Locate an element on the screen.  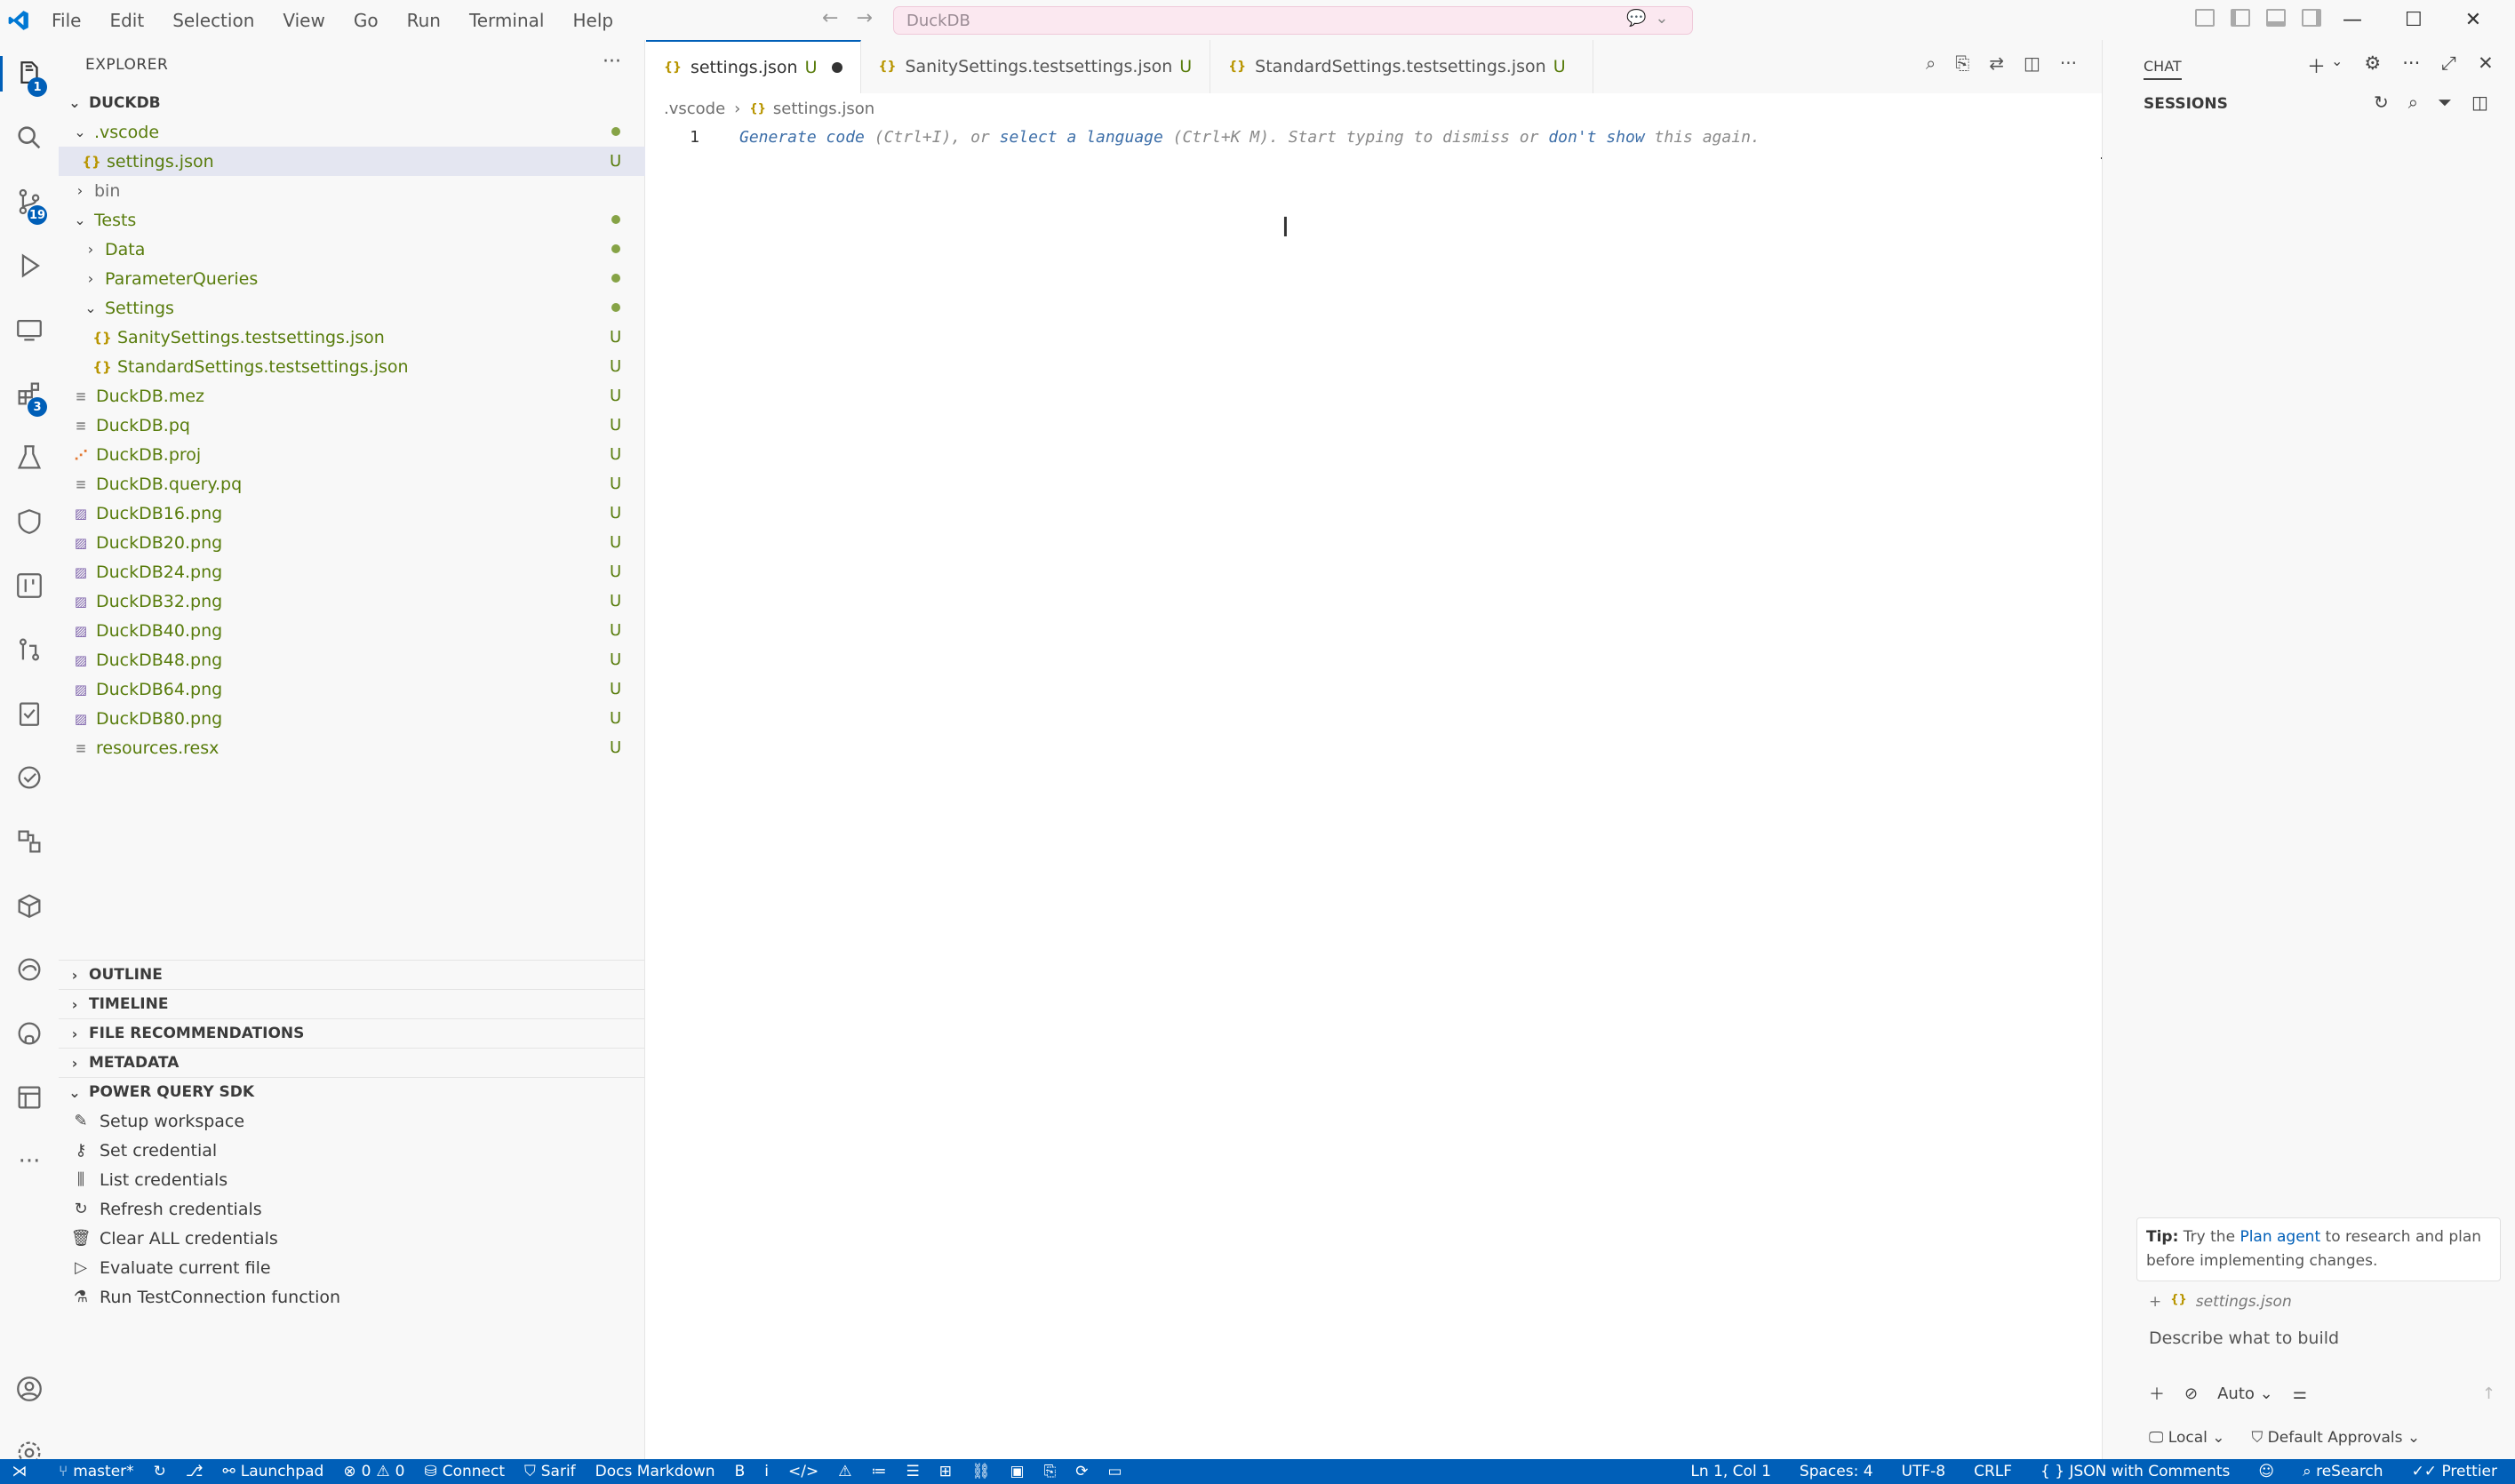
chat-bubble-icon: 💬 is located at coordinates (1636, 18).